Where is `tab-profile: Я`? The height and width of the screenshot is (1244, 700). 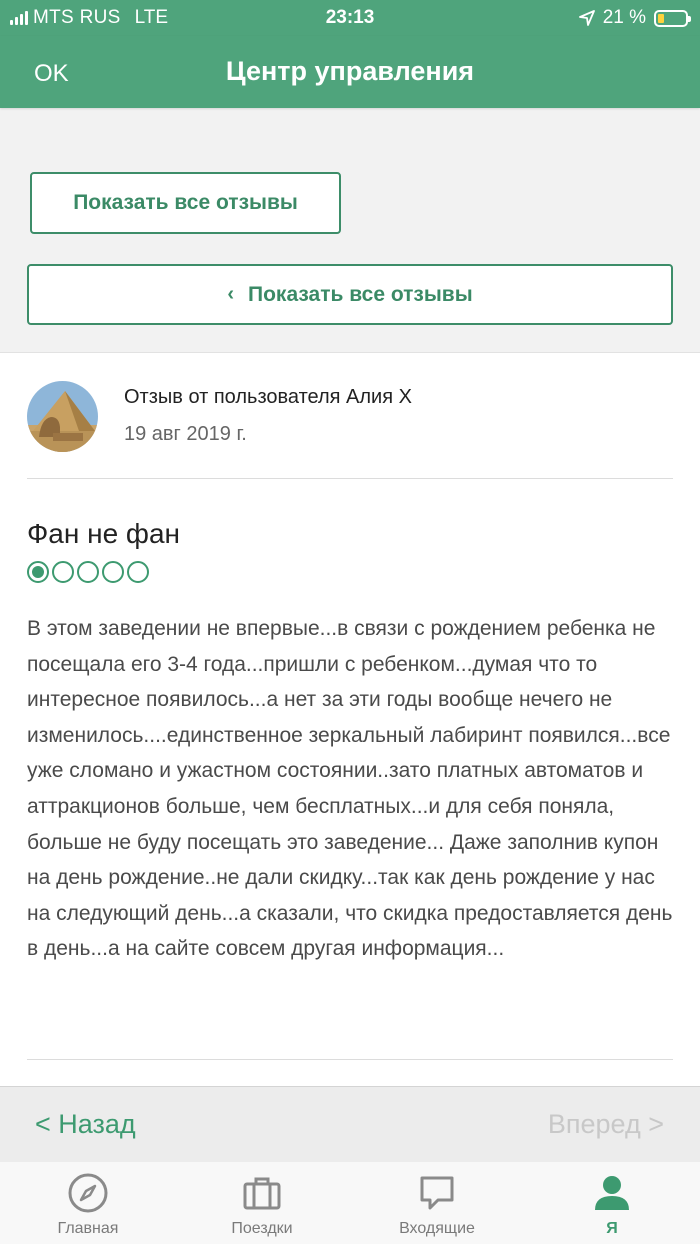
tab-profile: Я is located at coordinates (612, 1205).